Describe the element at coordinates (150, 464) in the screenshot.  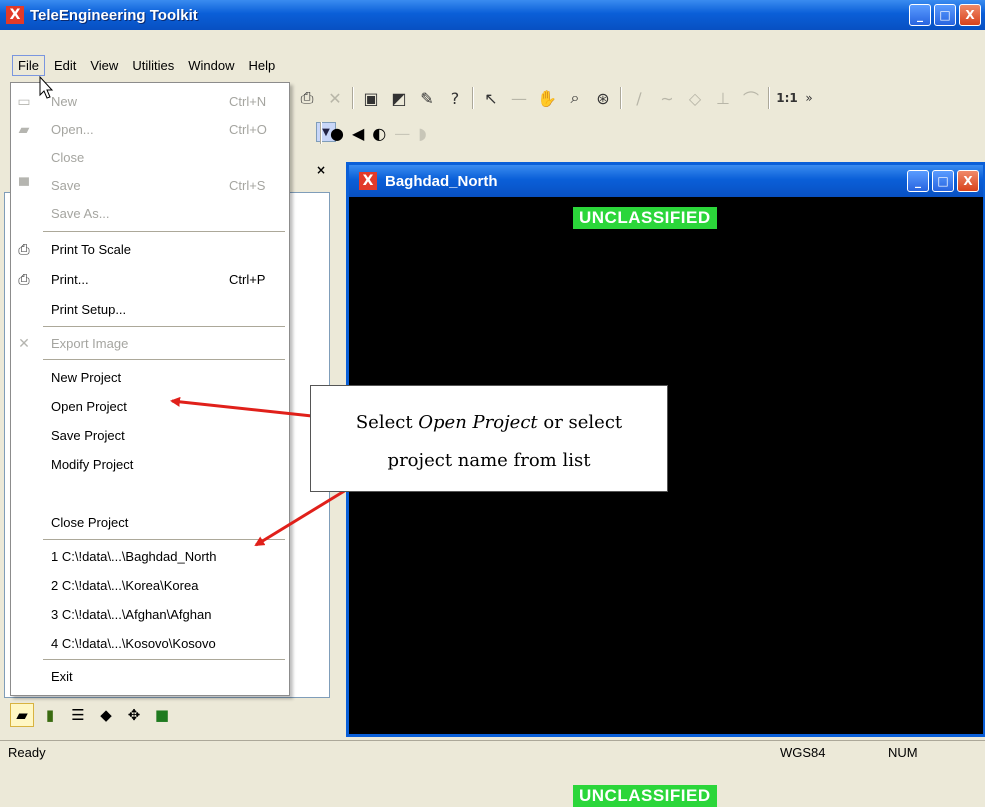
I see `menu-item-modify-project: Modify Project` at that location.